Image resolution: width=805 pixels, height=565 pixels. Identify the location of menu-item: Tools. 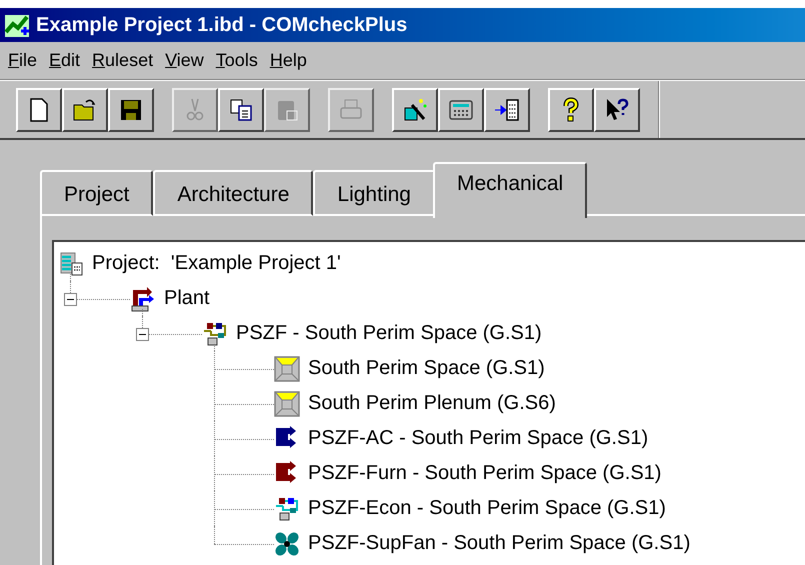
(237, 60).